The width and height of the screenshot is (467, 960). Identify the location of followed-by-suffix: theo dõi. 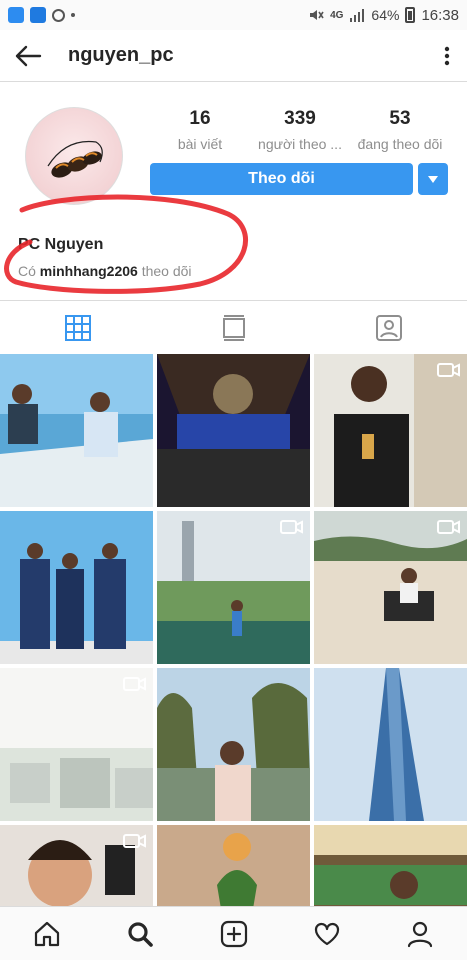
(166, 271).